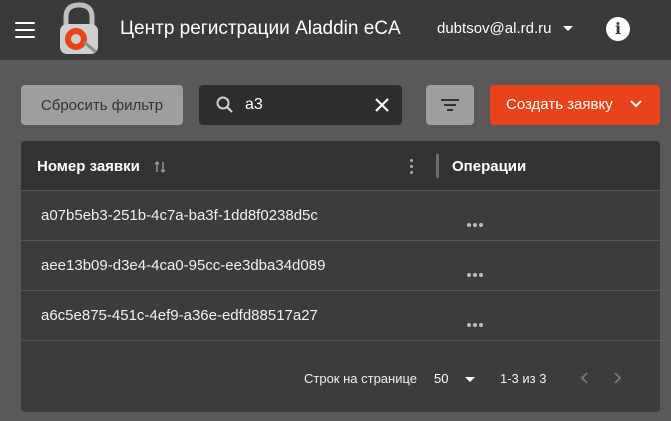  What do you see at coordinates (437, 166) in the screenshot?
I see `column-separator` at bounding box center [437, 166].